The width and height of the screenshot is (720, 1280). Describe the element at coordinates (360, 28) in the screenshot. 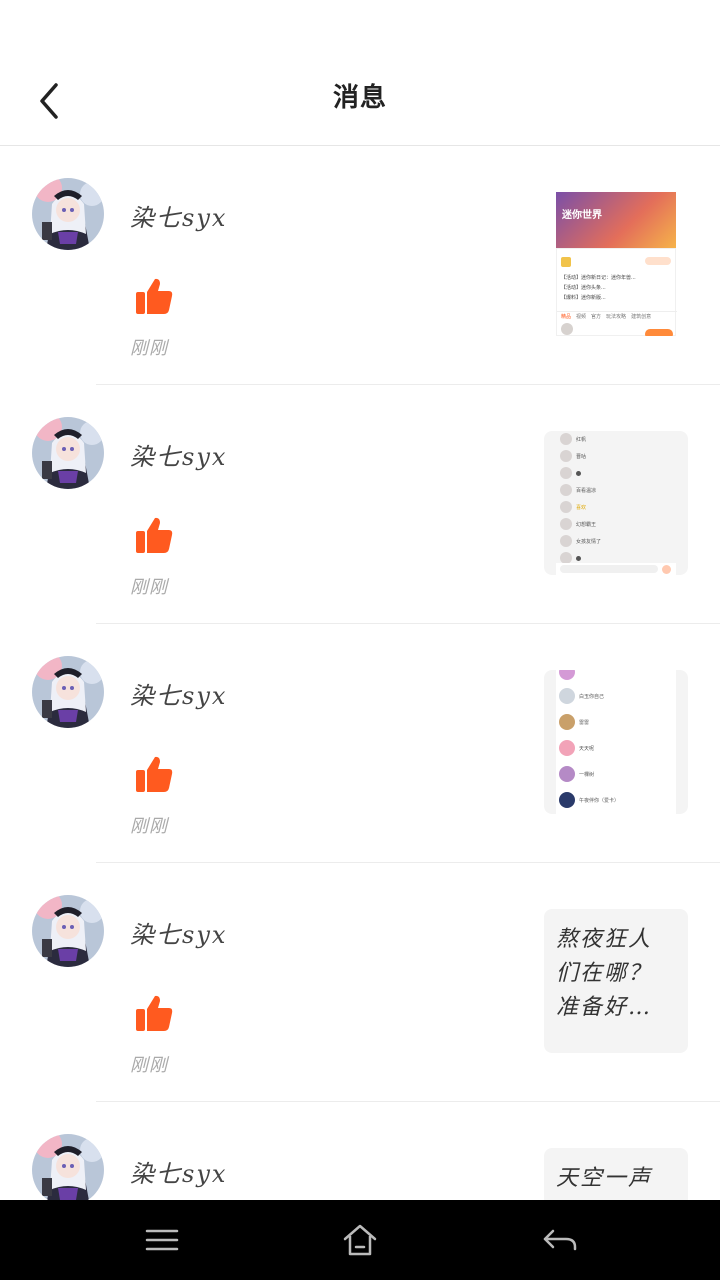

I see `status-bar` at that location.